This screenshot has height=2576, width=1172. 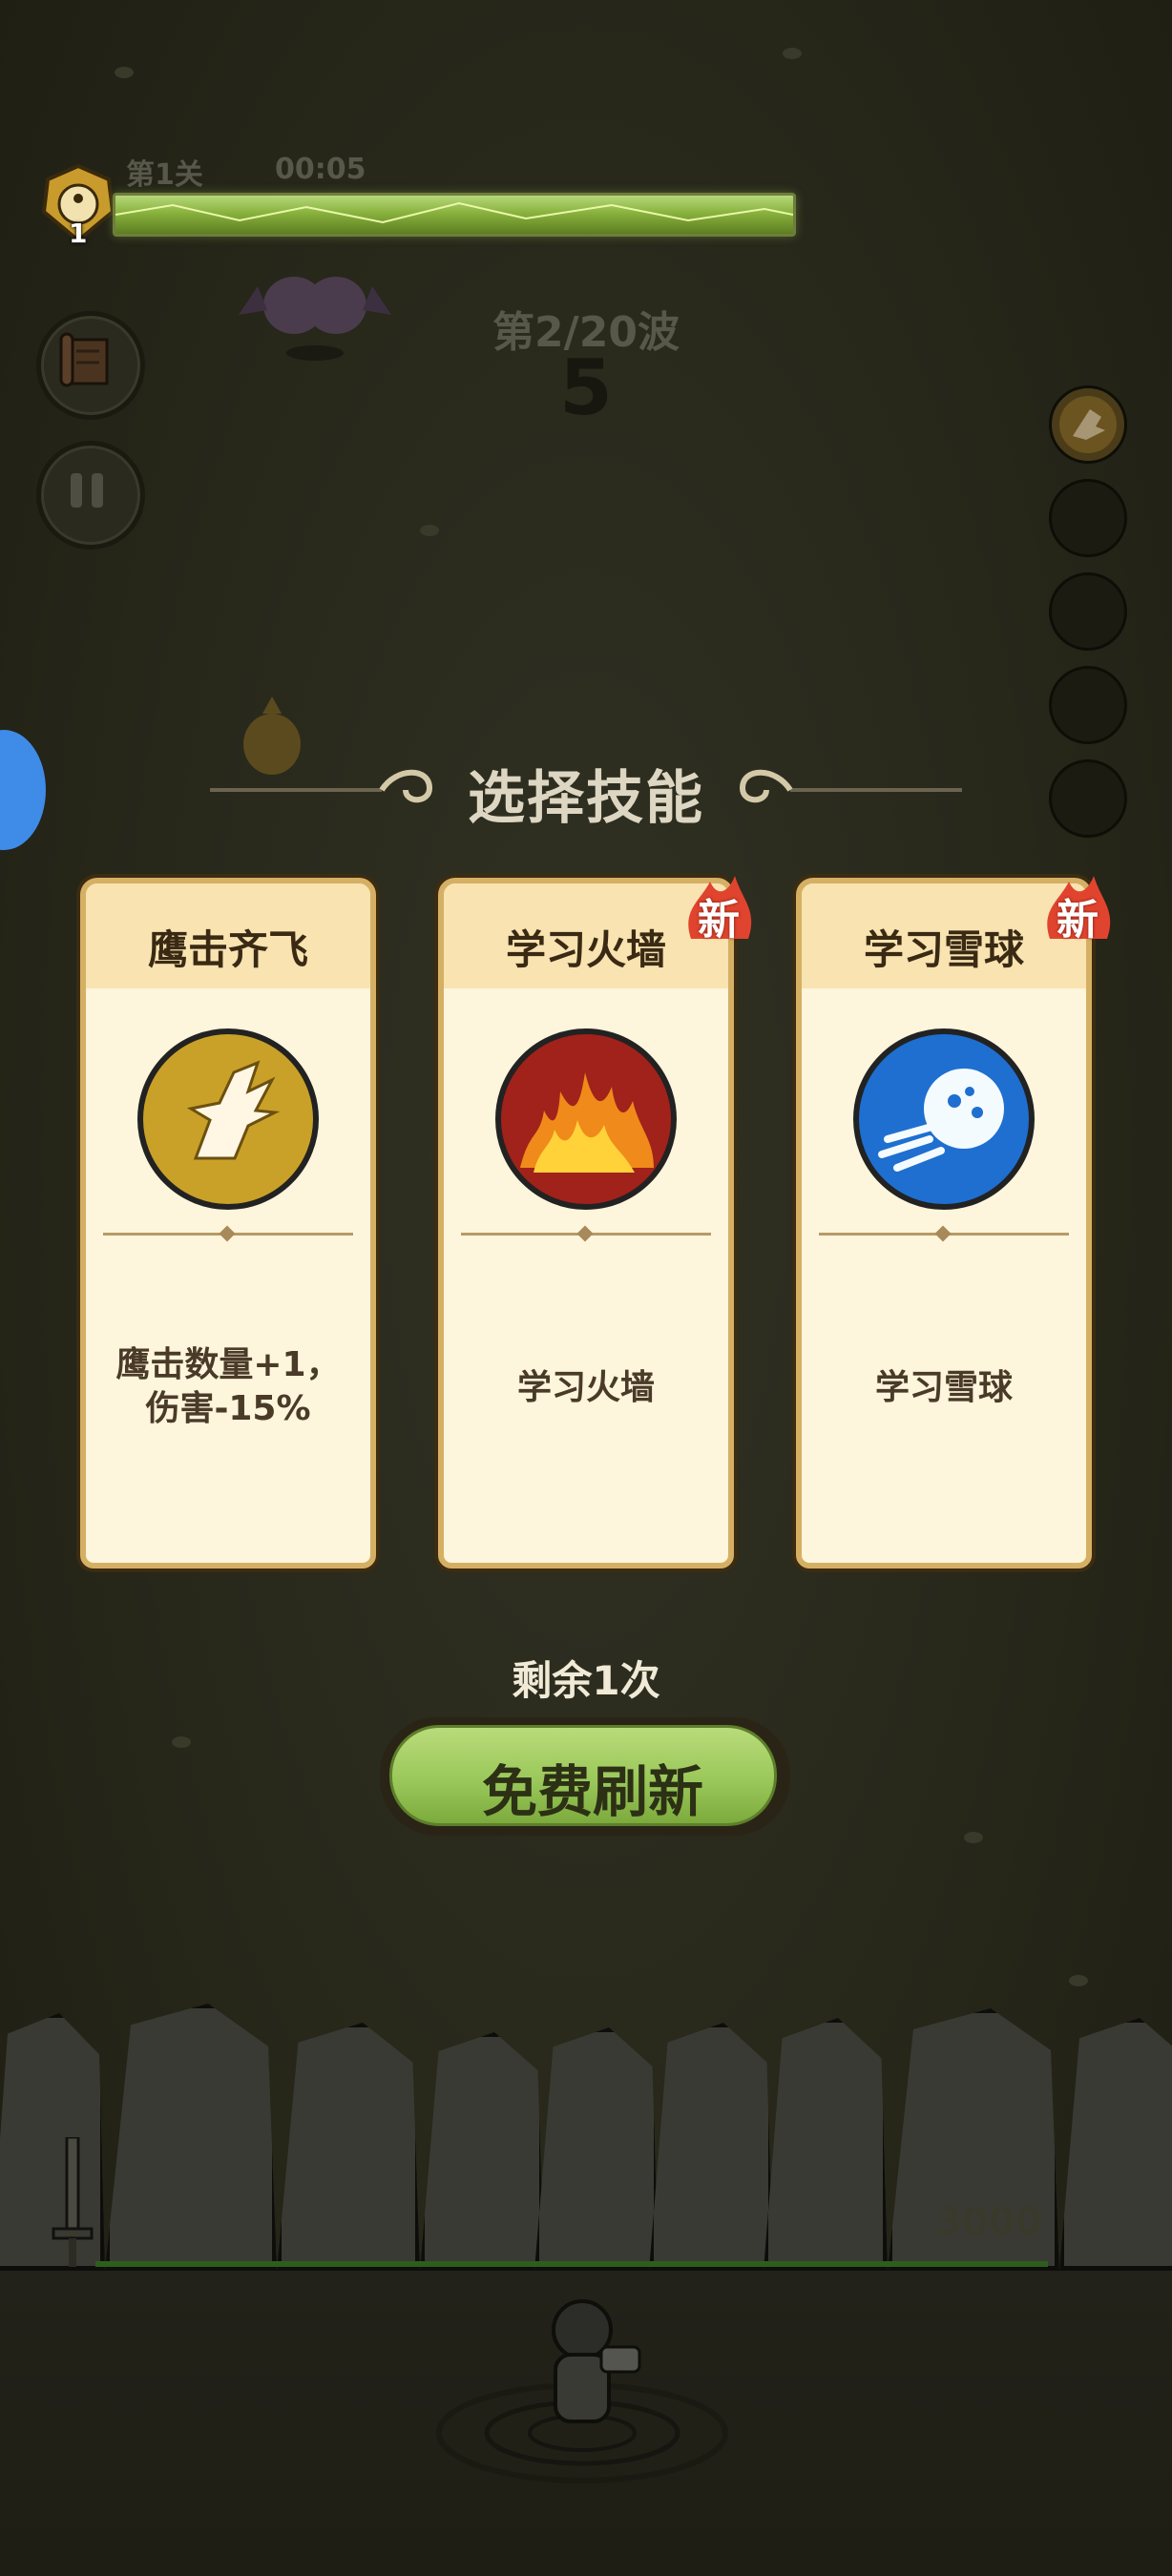 I want to click on snowball-icon, so click(x=944, y=1119).